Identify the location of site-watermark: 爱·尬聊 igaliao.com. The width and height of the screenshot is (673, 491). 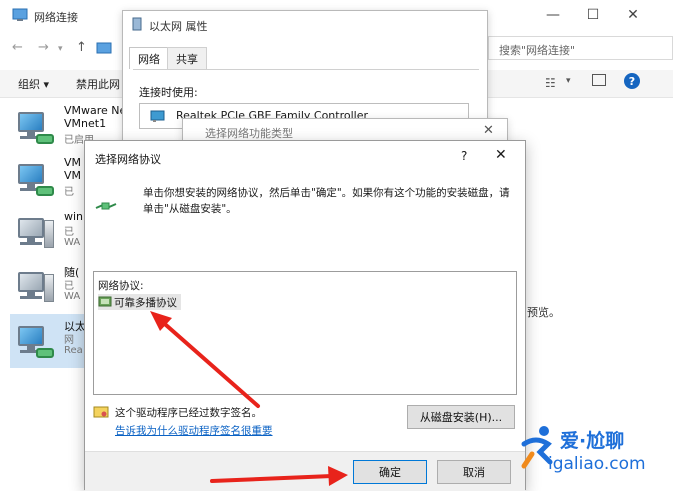
(594, 455).